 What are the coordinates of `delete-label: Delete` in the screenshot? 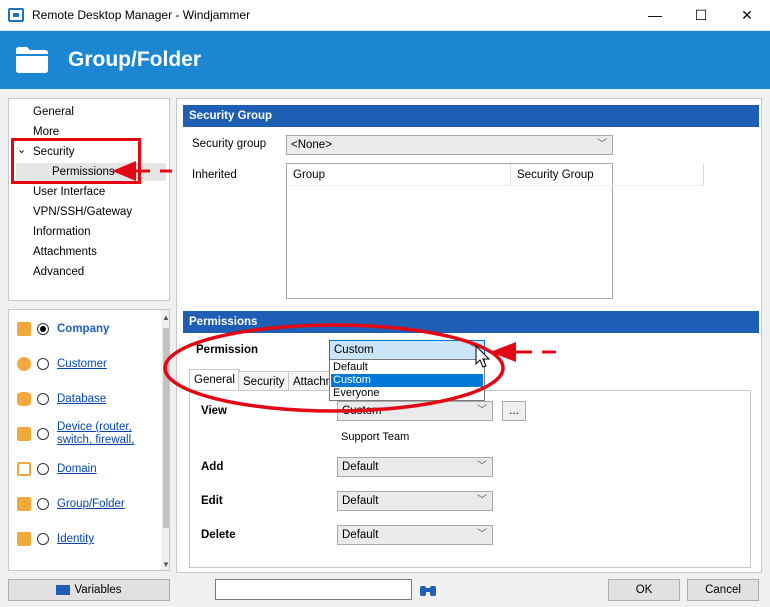 It's located at (218, 535).